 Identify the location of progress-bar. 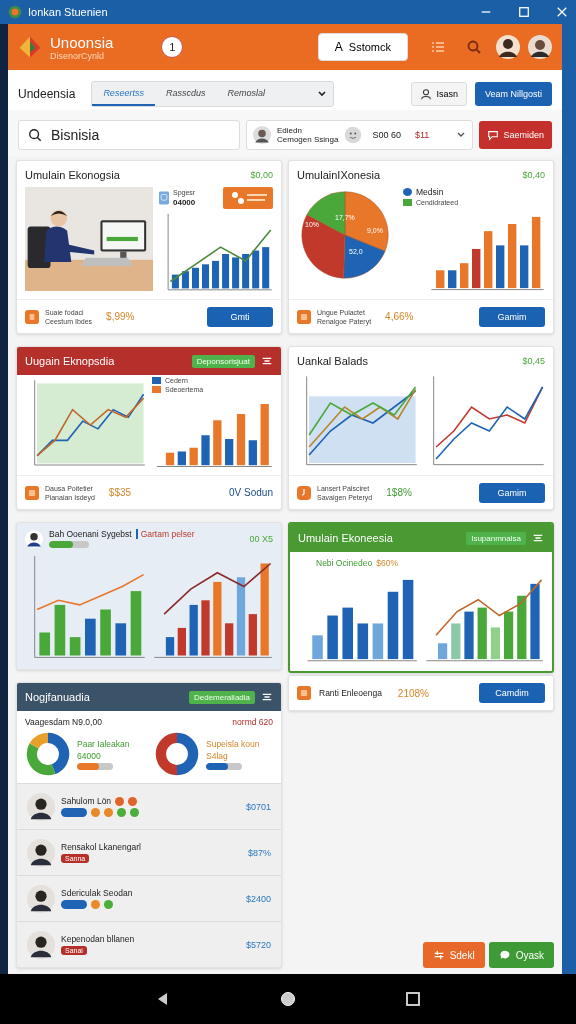
(95, 766).